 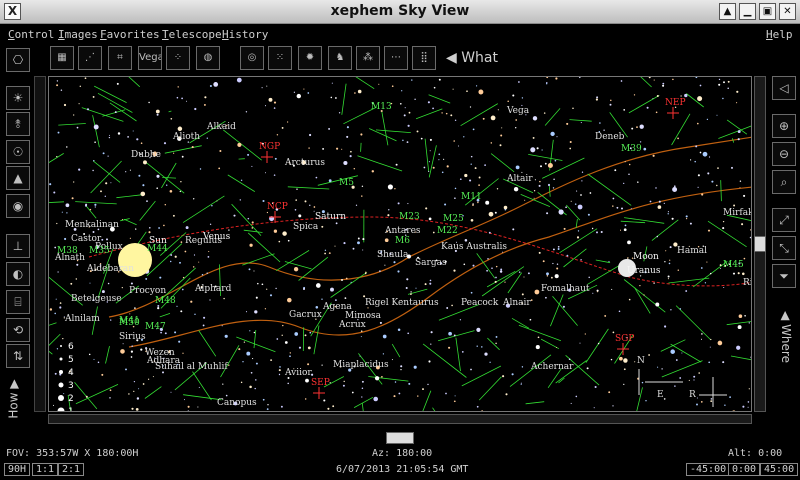 I want to click on star-label: Alkaid, so click(x=221, y=127).